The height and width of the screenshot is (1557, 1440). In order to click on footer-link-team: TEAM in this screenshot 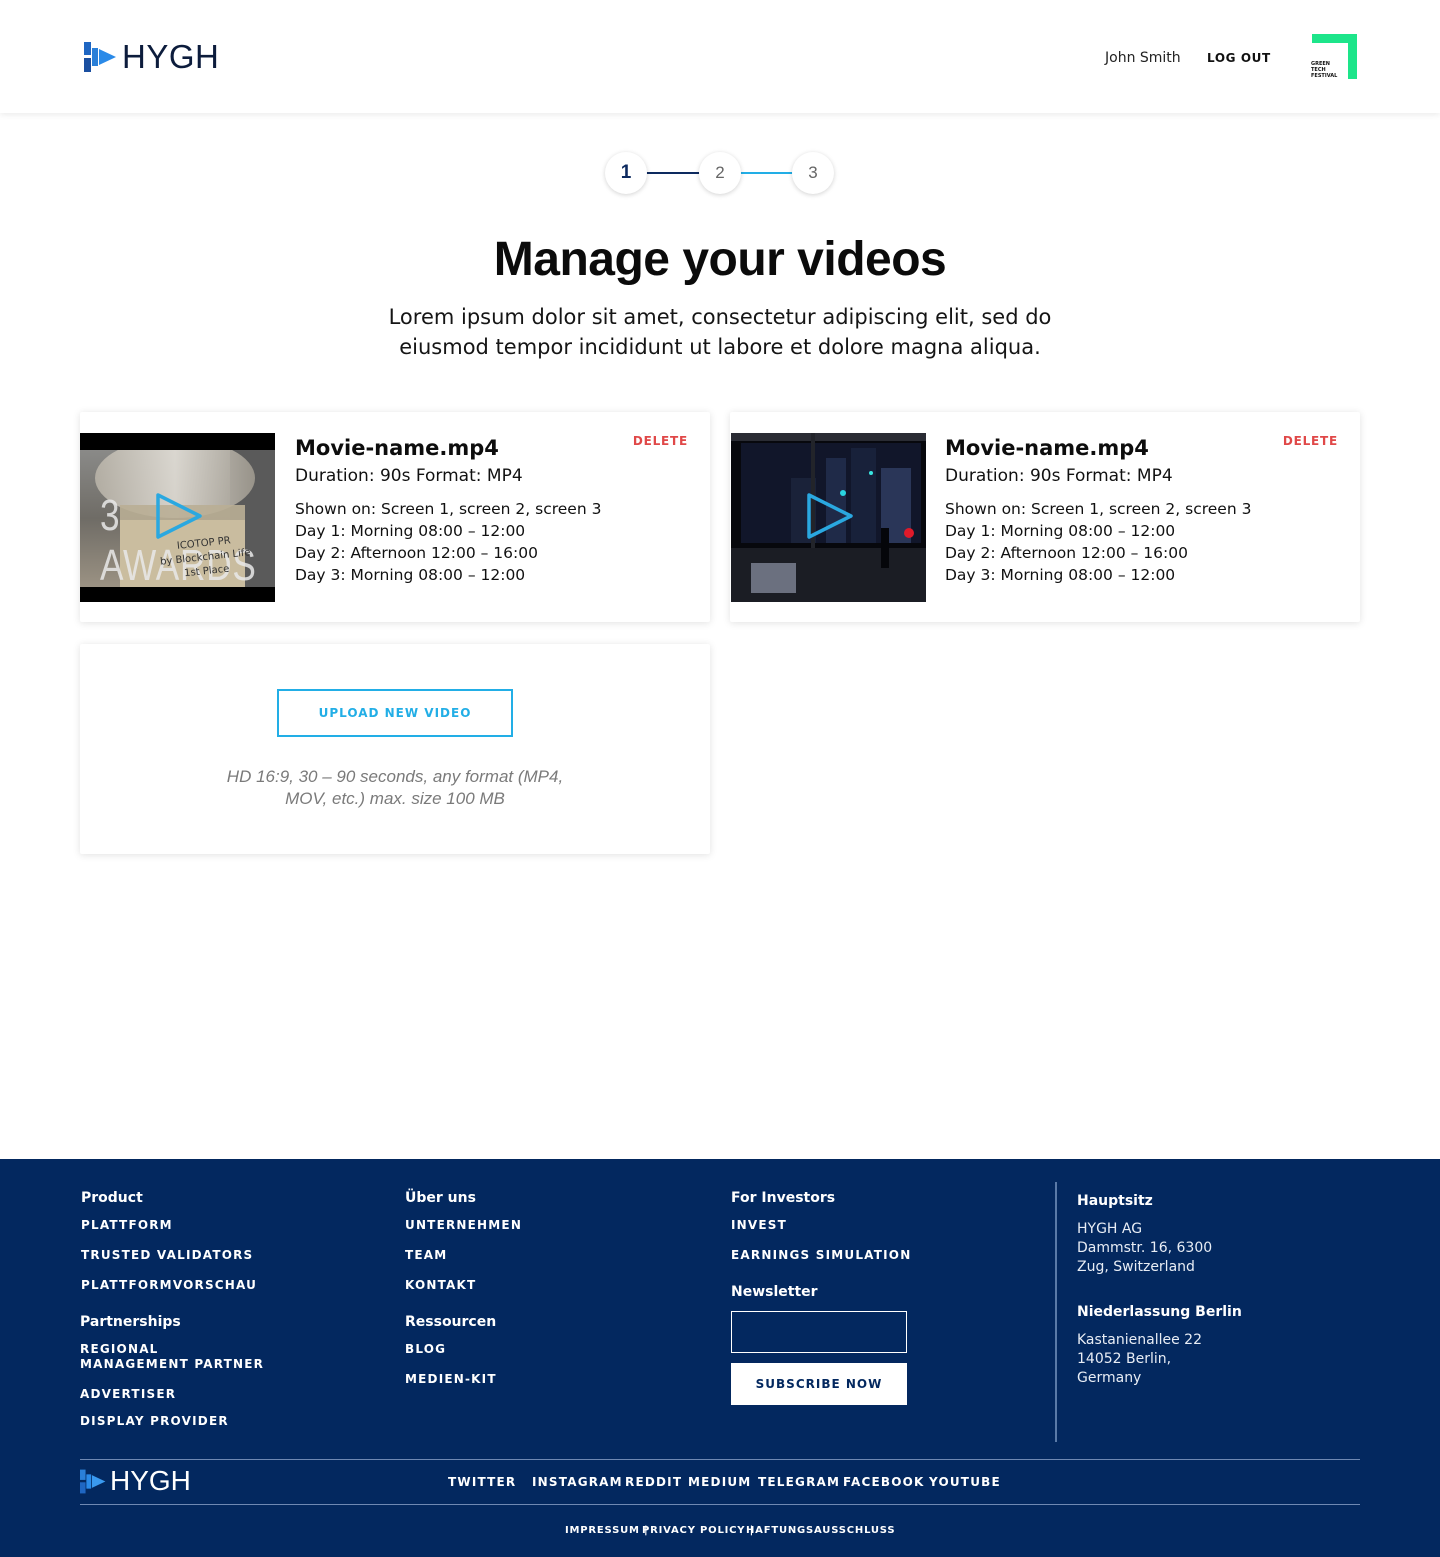, I will do `click(426, 1255)`.